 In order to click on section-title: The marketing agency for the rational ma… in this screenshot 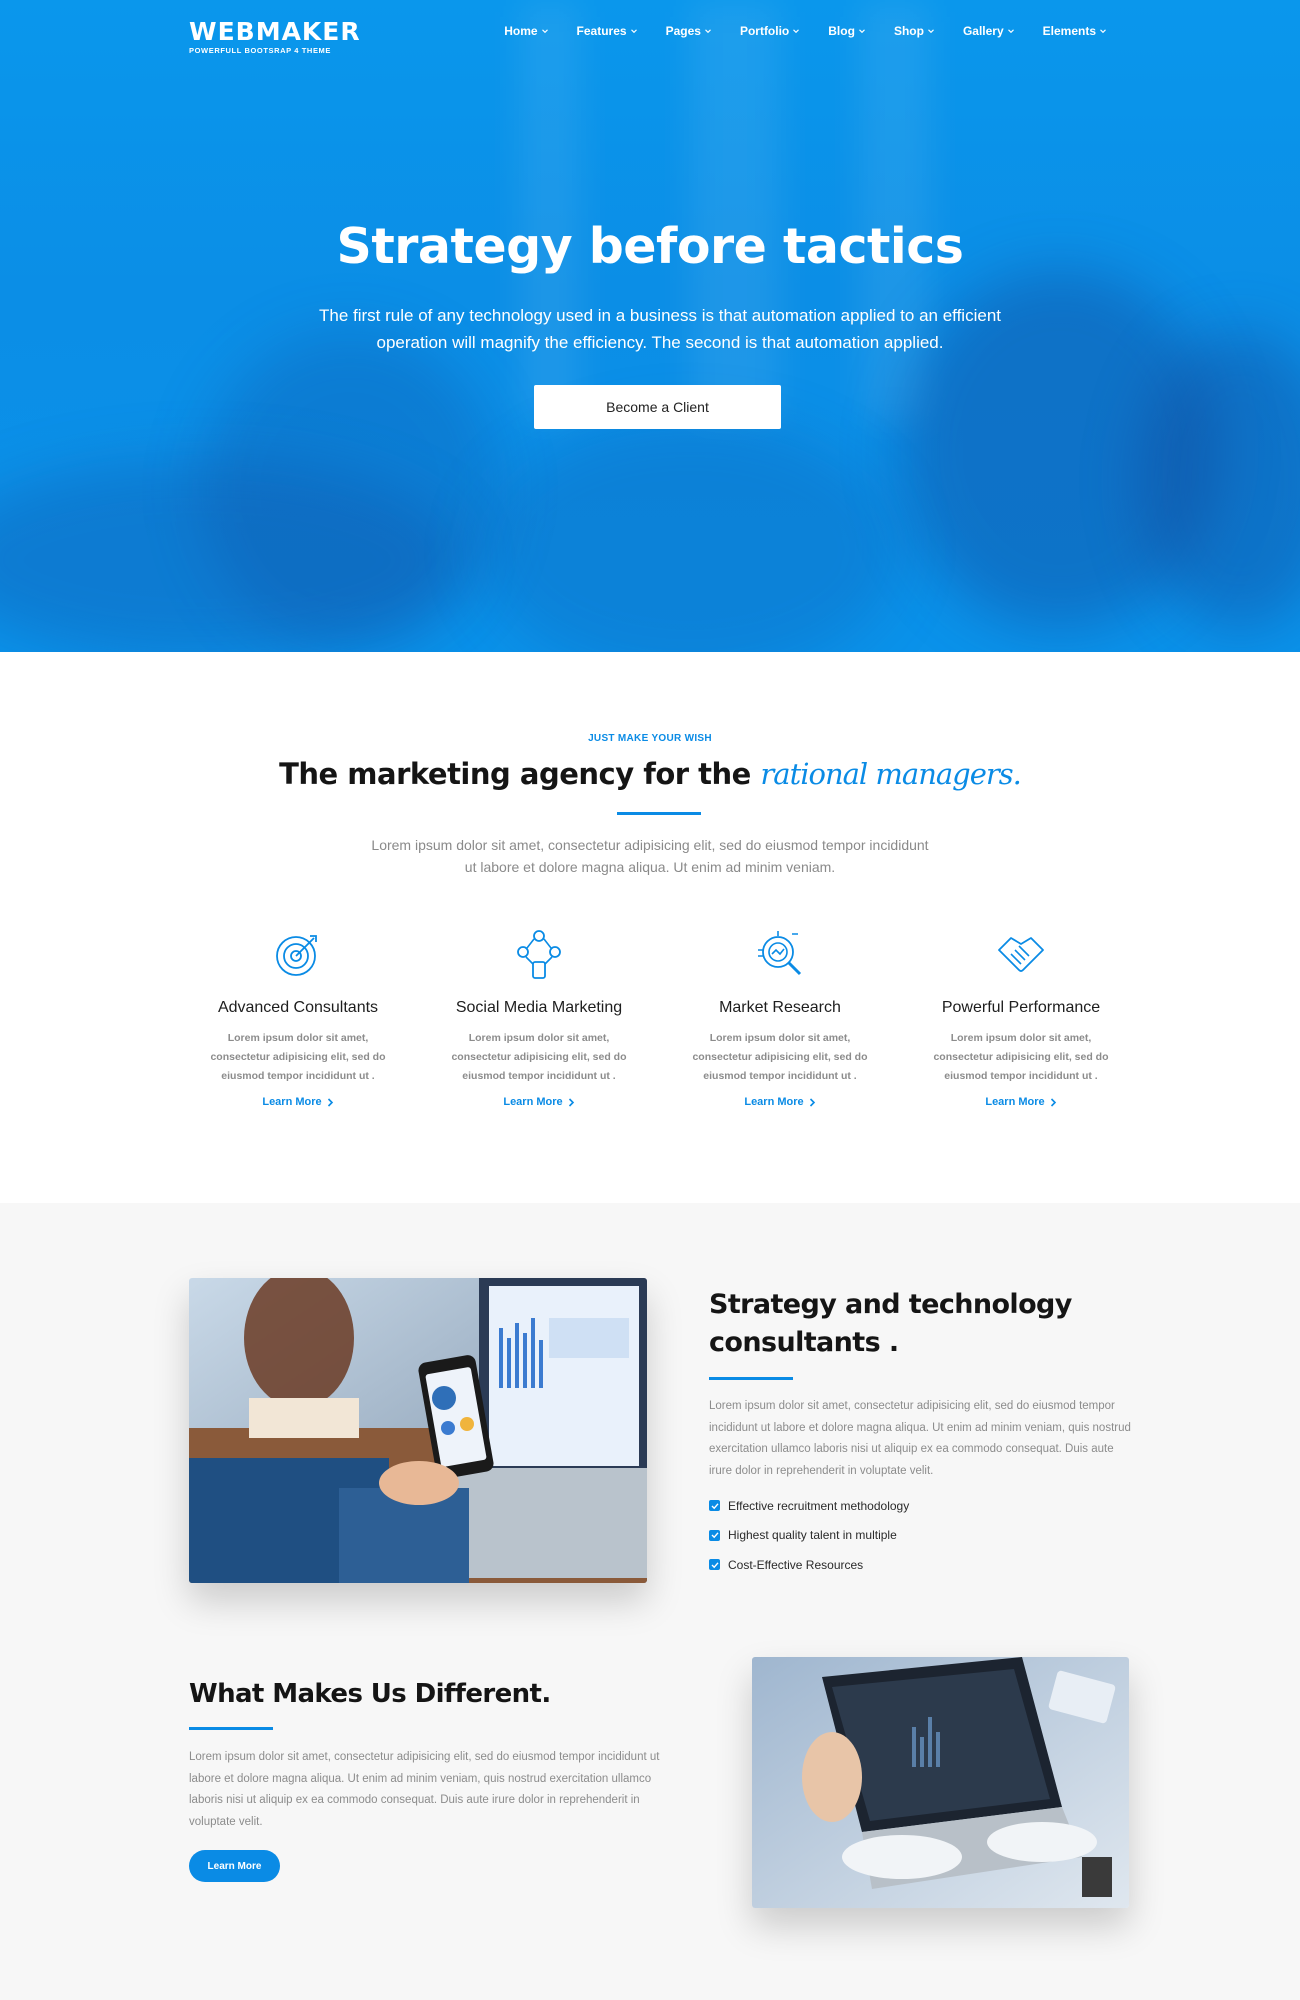, I will do `click(650, 774)`.